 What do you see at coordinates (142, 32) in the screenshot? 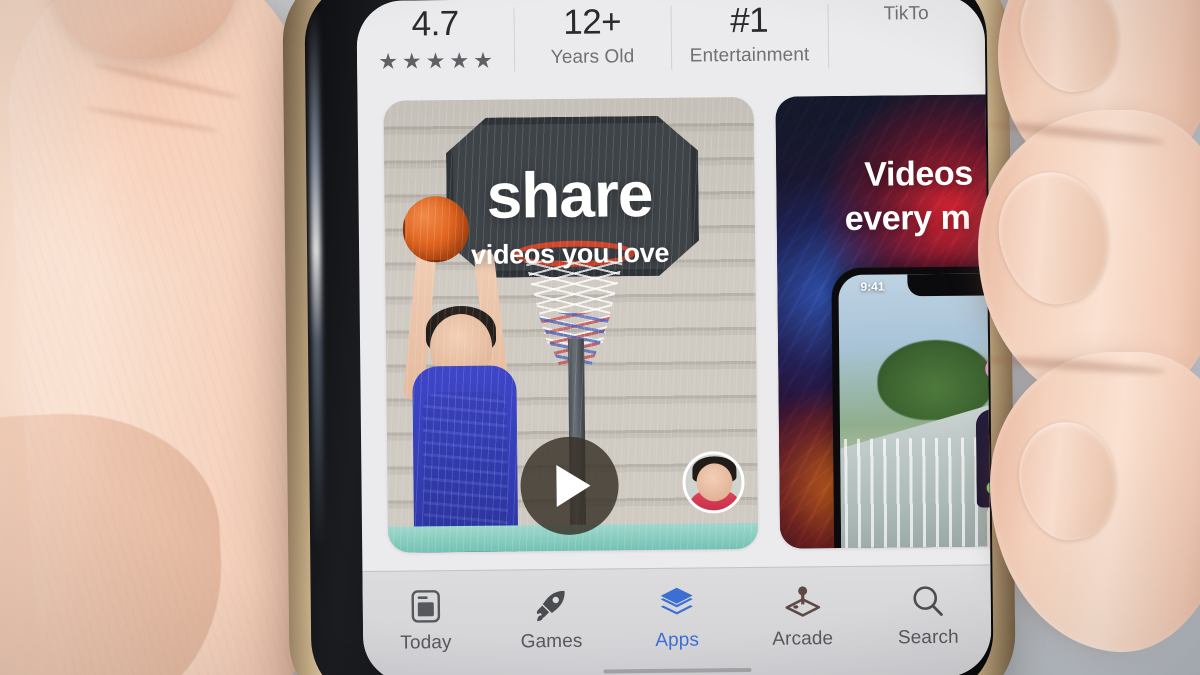
I see `thumb-knuckle` at bounding box center [142, 32].